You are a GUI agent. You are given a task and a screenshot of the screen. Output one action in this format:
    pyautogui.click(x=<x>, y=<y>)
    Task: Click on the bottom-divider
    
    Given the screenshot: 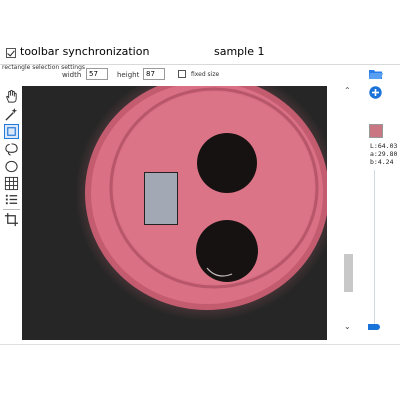 What is the action you would take?
    pyautogui.click(x=200, y=344)
    